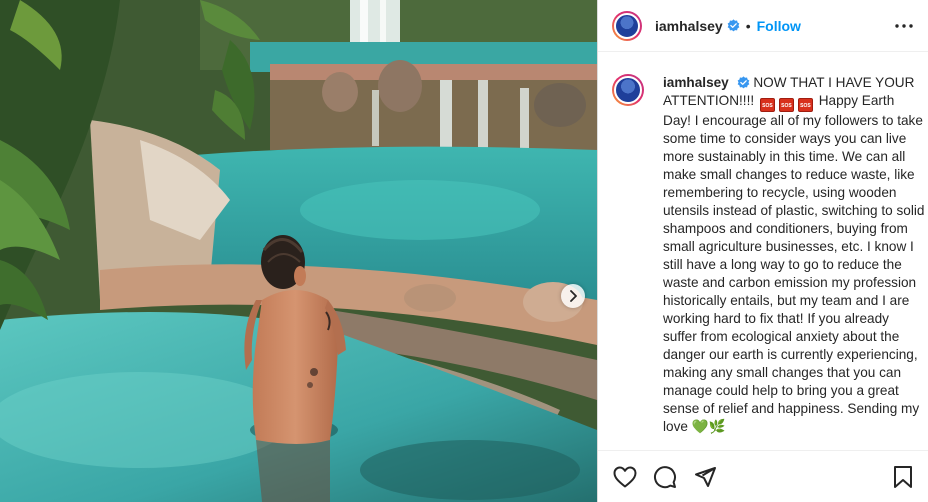 This screenshot has width=928, height=502. What do you see at coordinates (779, 26) in the screenshot?
I see `follow-button: Follow` at bounding box center [779, 26].